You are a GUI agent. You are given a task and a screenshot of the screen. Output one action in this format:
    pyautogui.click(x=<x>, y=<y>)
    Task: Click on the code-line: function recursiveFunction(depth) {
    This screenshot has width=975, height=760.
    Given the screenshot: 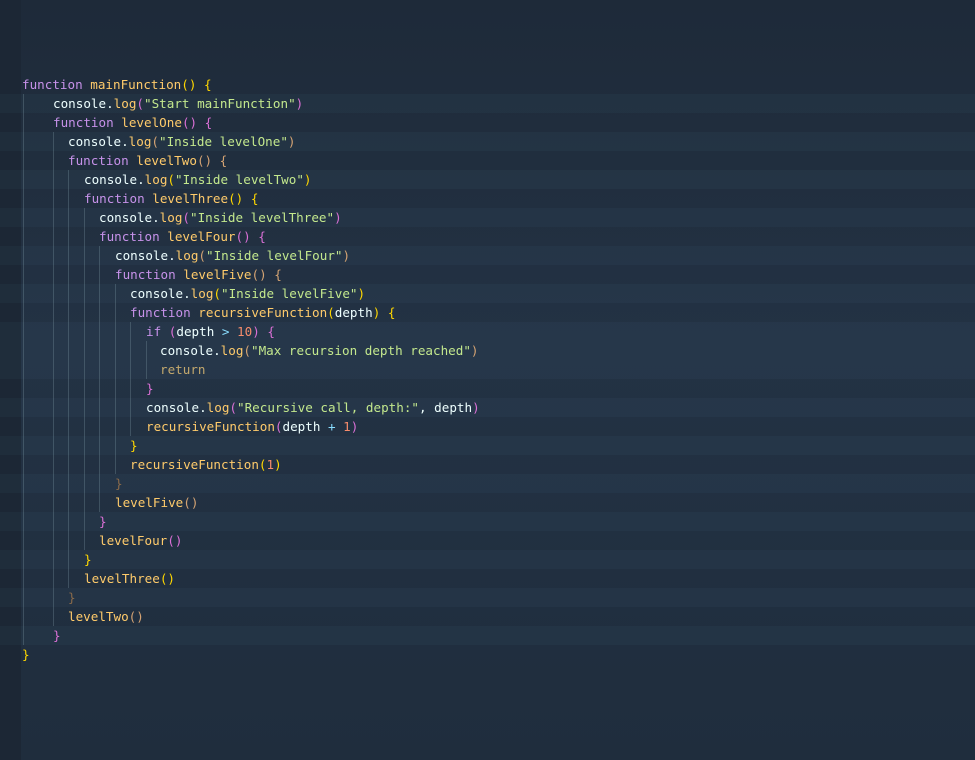 What is the action you would take?
    pyautogui.click(x=487, y=312)
    